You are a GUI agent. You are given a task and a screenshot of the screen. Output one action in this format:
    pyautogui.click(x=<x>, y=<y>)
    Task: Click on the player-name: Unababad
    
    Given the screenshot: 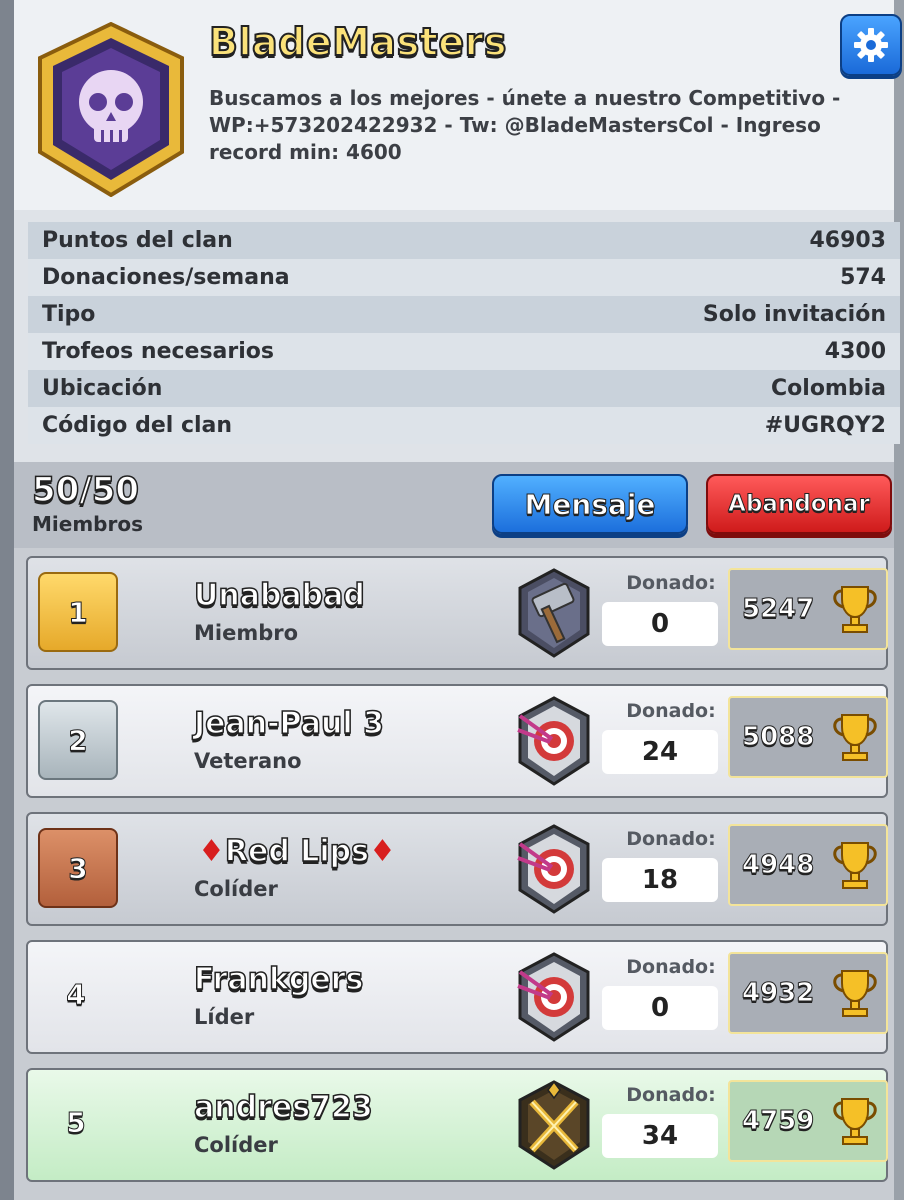 What is the action you would take?
    pyautogui.click(x=279, y=595)
    